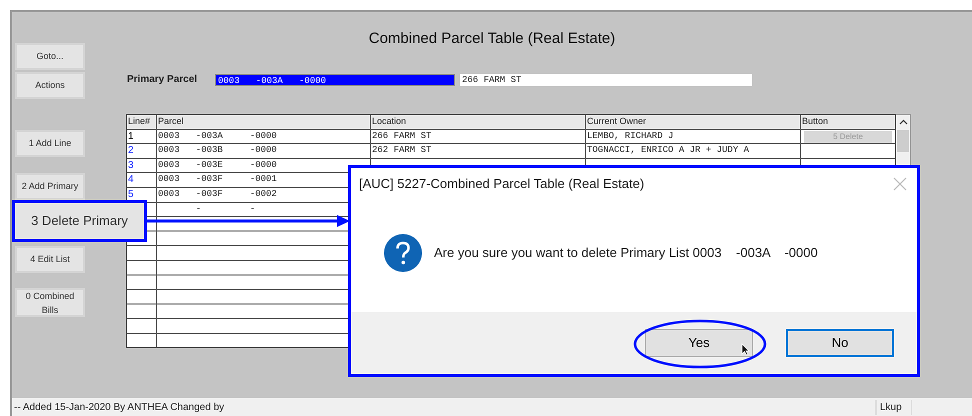  What do you see at coordinates (492, 39) in the screenshot?
I see `window-title: Combined Parcel Table (Real Estate)` at bounding box center [492, 39].